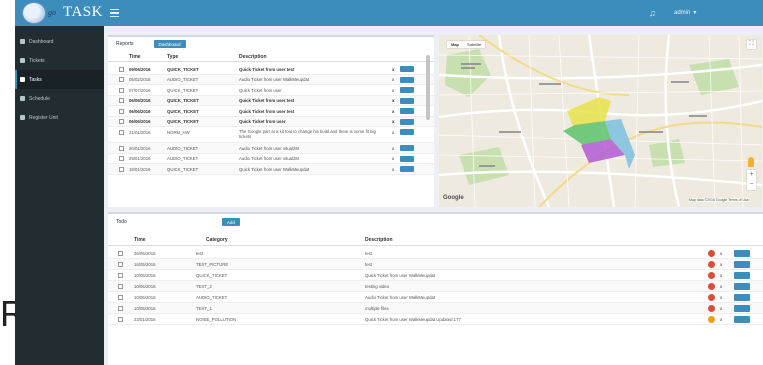 This screenshot has height=365, width=763. What do you see at coordinates (59, 117) in the screenshot?
I see `sidebar-item-register-unit: Register Unit` at bounding box center [59, 117].